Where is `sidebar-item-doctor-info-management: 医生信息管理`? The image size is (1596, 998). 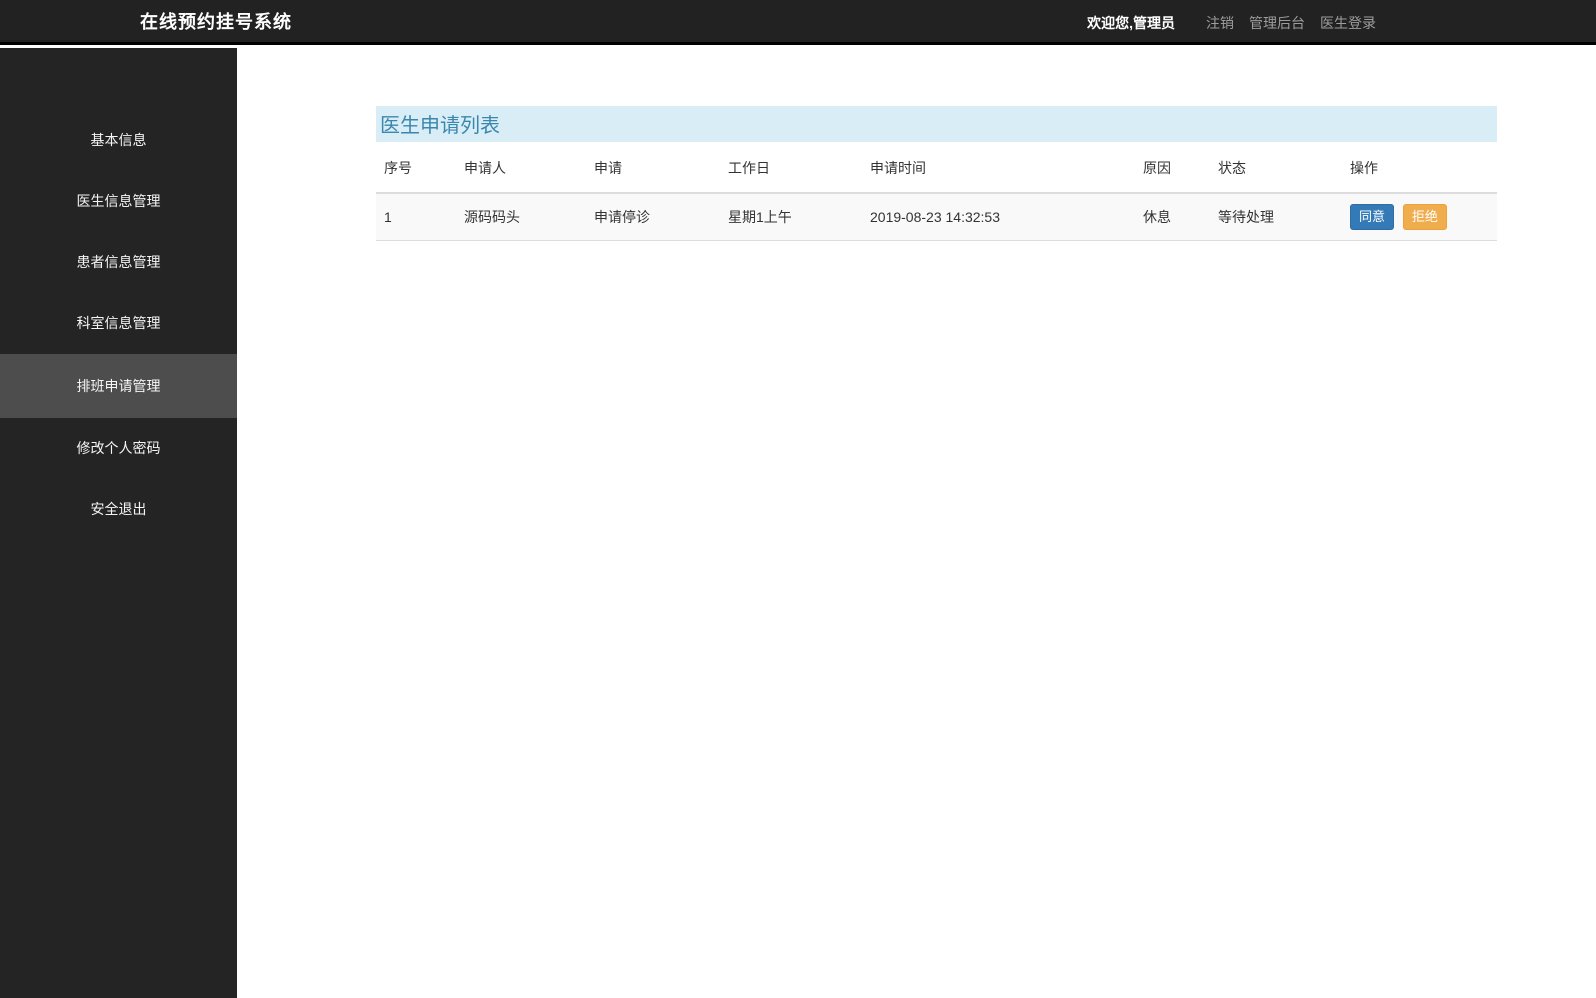
sidebar-item-doctor-info-management: 医生信息管理 is located at coordinates (118, 201).